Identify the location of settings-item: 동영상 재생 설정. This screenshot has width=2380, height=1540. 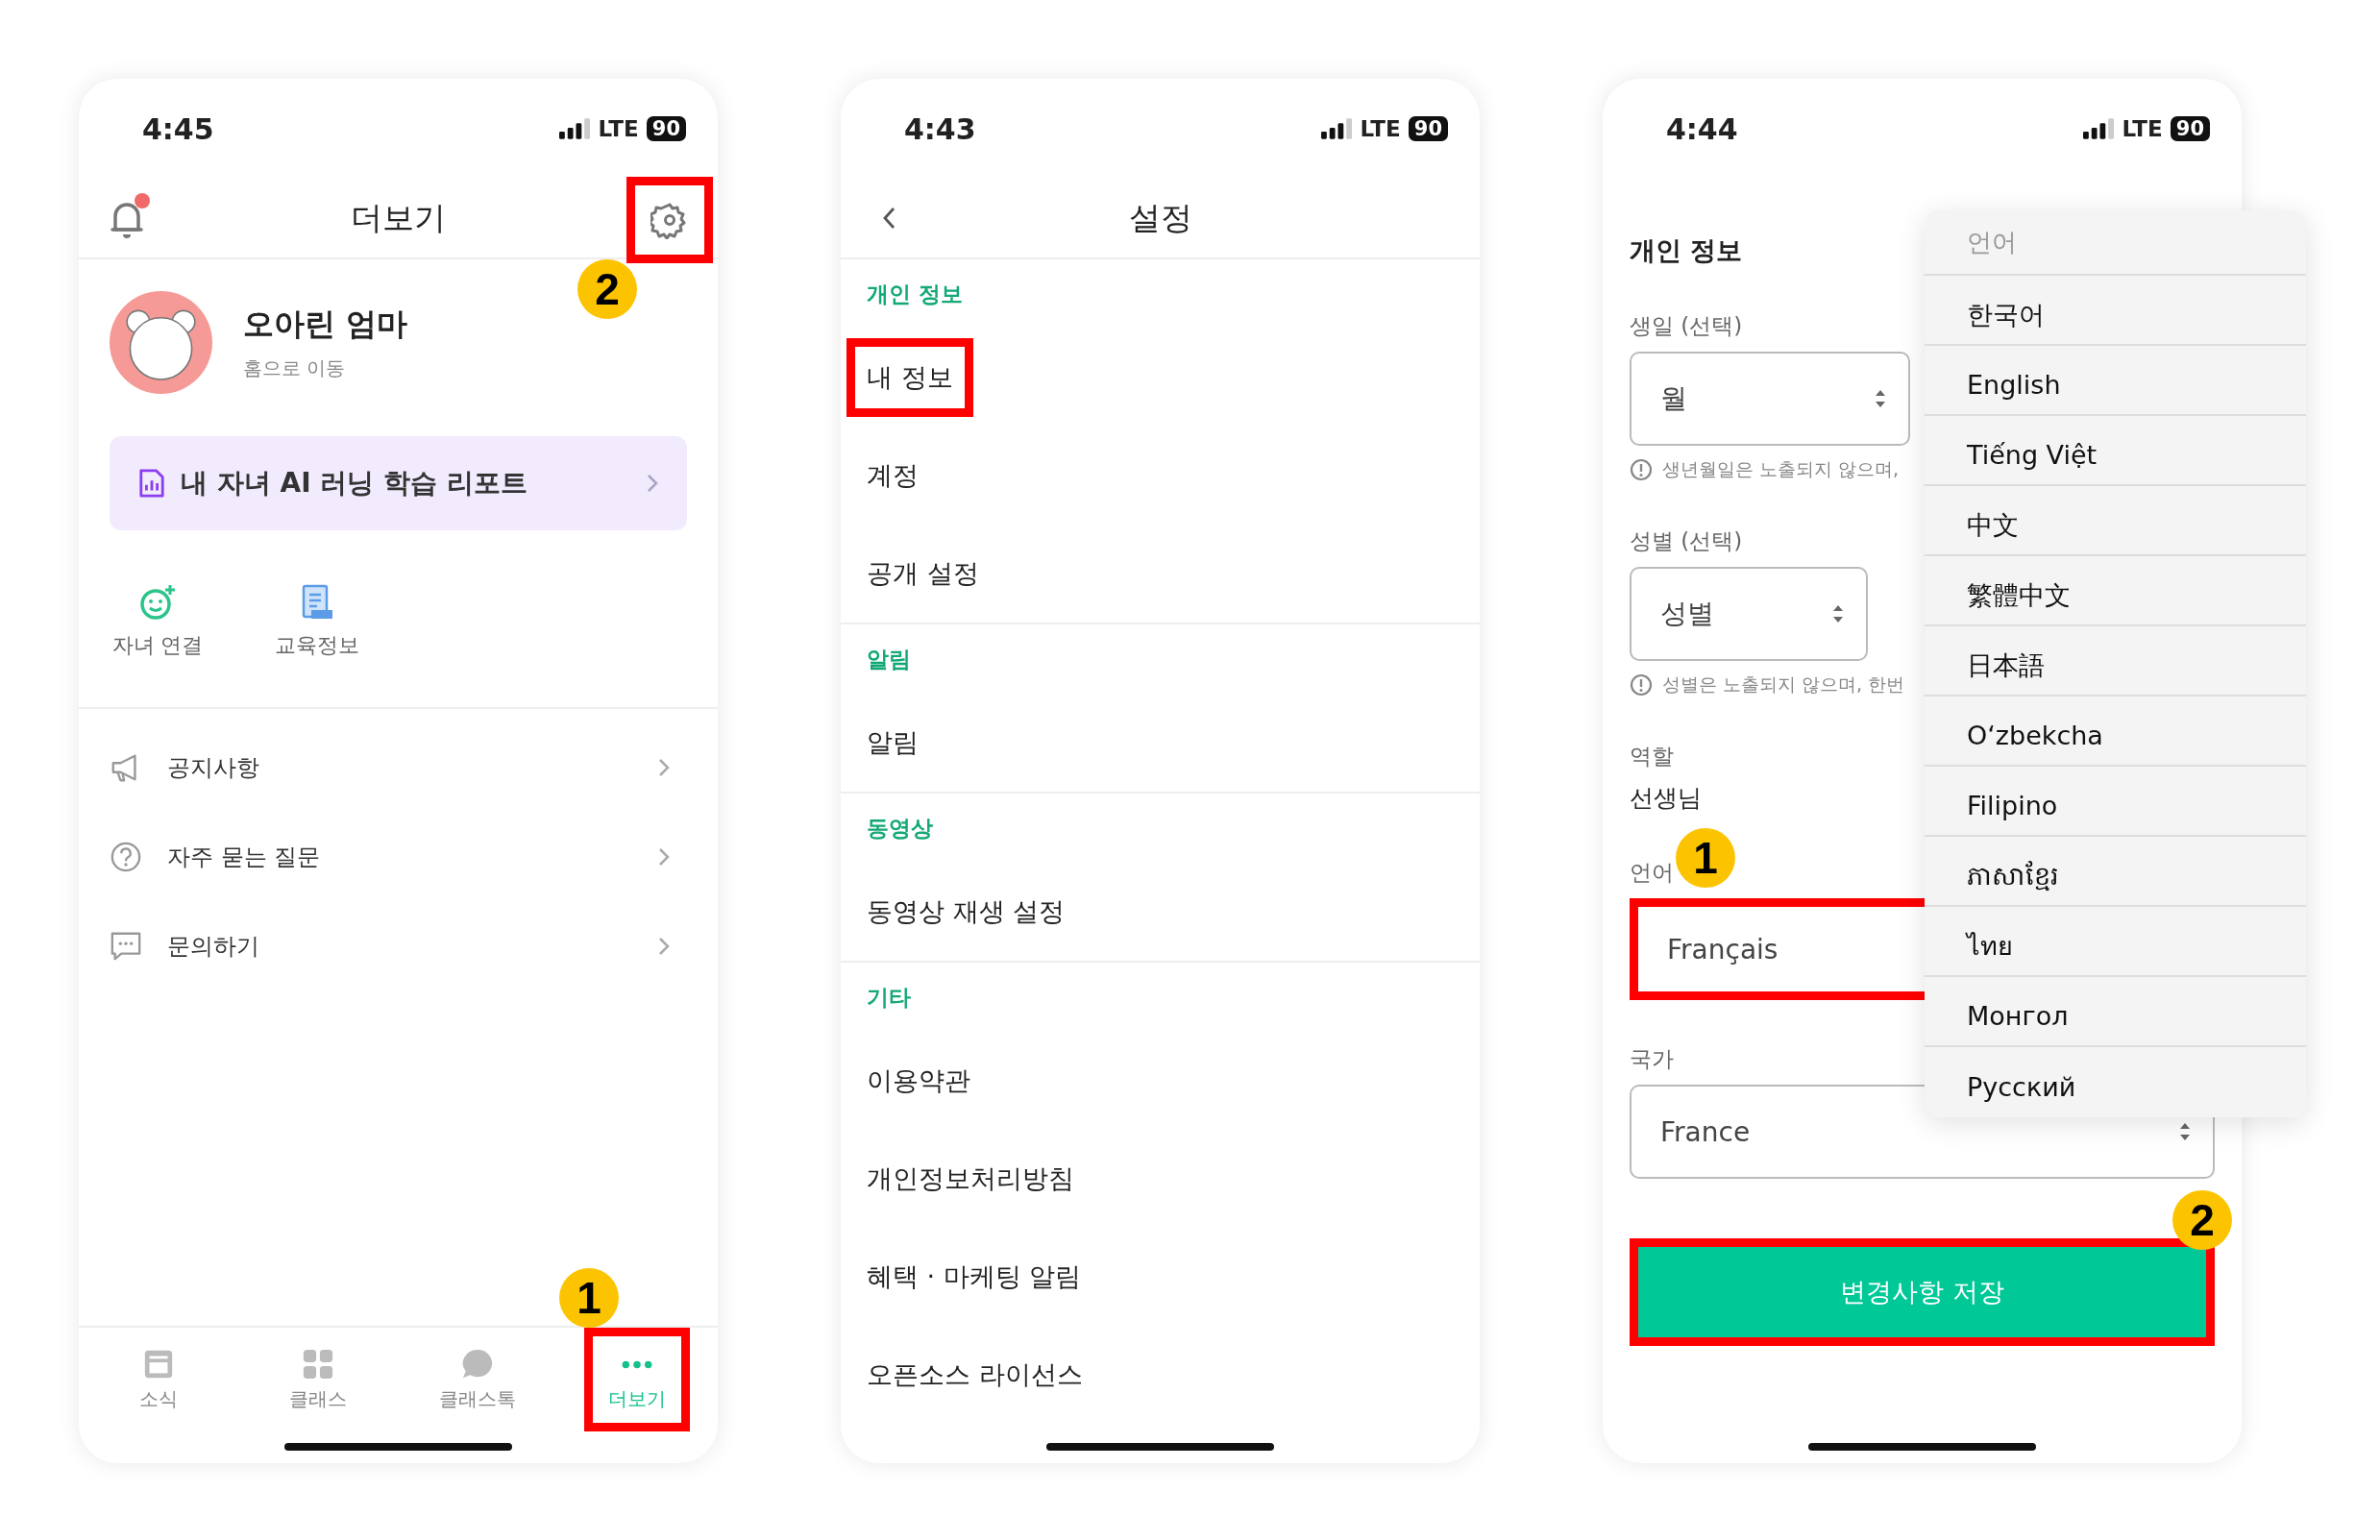
(966, 912).